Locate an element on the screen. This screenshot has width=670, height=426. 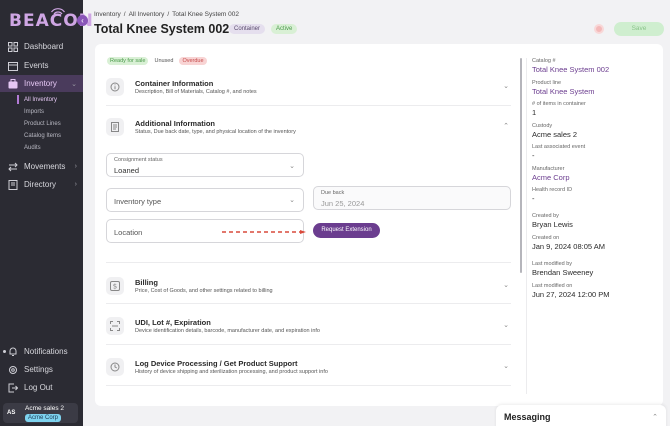
dollar-icon: $ is located at coordinates (115, 286).